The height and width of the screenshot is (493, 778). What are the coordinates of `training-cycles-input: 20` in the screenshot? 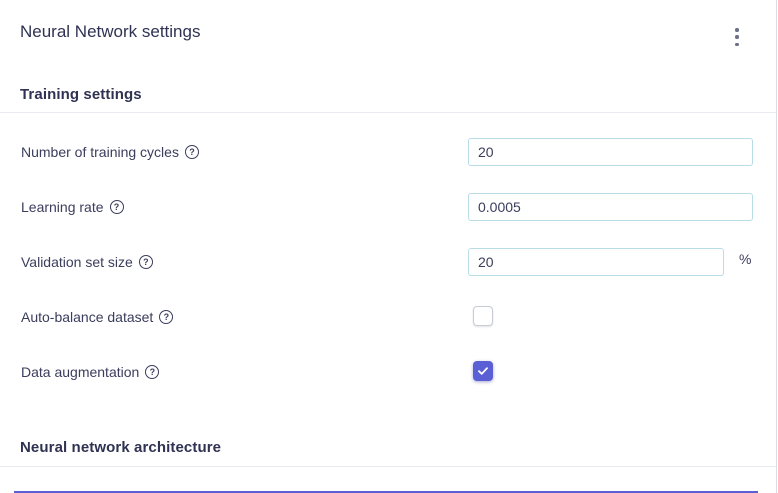 It's located at (610, 152).